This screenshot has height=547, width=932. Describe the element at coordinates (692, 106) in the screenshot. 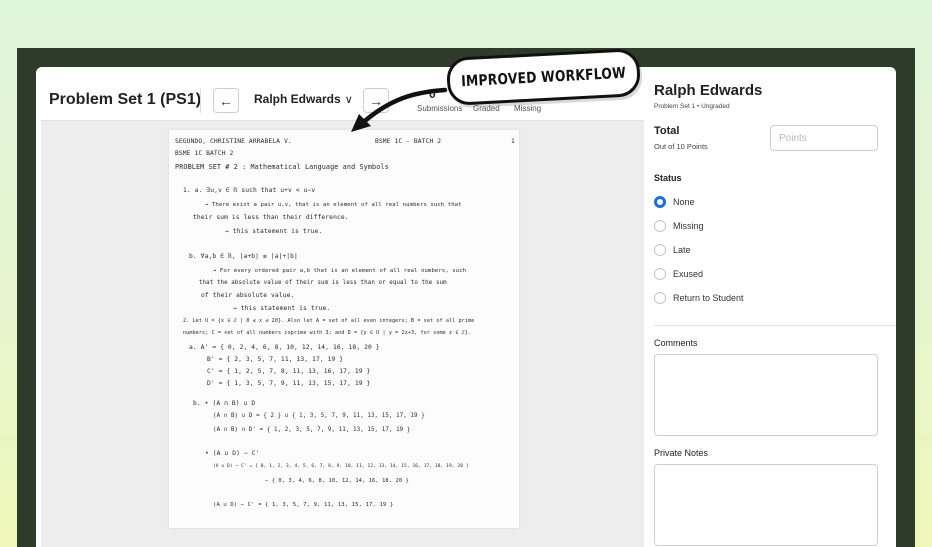

I see `panel-subtitle: Problem Set 1 • Ungraded` at that location.